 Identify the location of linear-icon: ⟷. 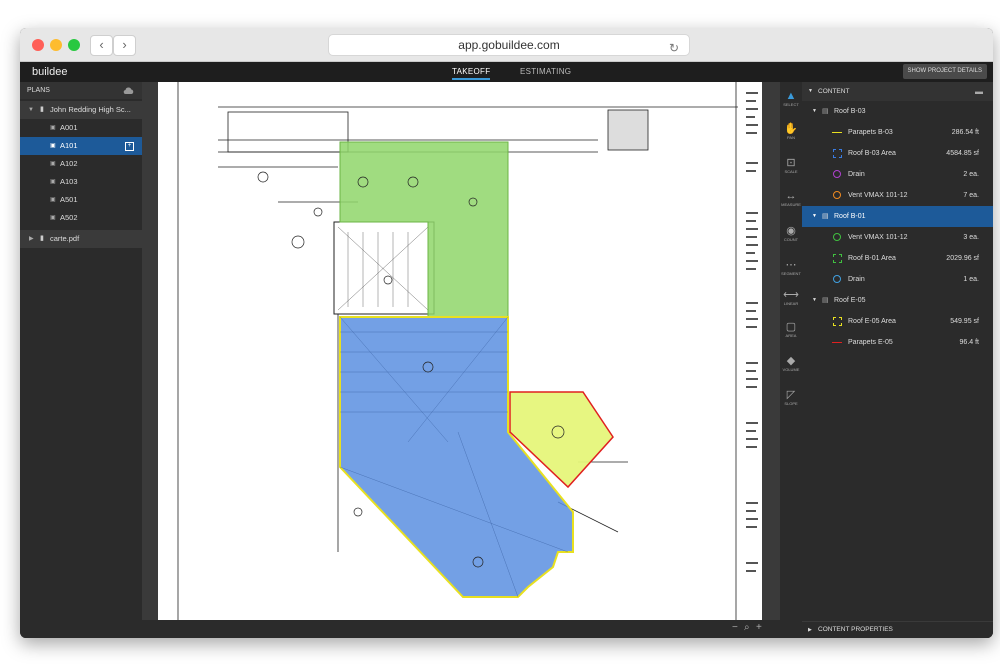
(791, 295).